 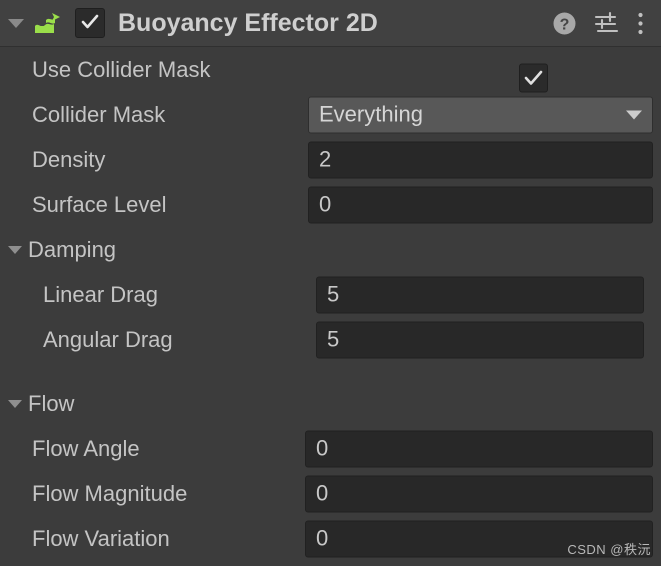 I want to click on property-row-linear-drag: Linear Drag 5, so click(x=330, y=294).